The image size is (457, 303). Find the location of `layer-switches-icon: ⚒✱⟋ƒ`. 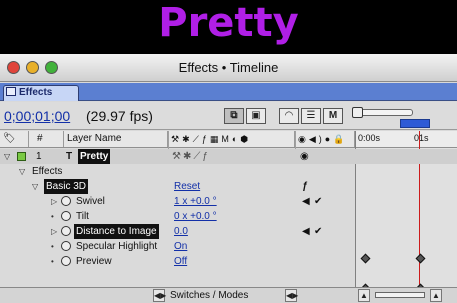

layer-switches-icon: ⚒✱⟋ƒ is located at coordinates (191, 156).